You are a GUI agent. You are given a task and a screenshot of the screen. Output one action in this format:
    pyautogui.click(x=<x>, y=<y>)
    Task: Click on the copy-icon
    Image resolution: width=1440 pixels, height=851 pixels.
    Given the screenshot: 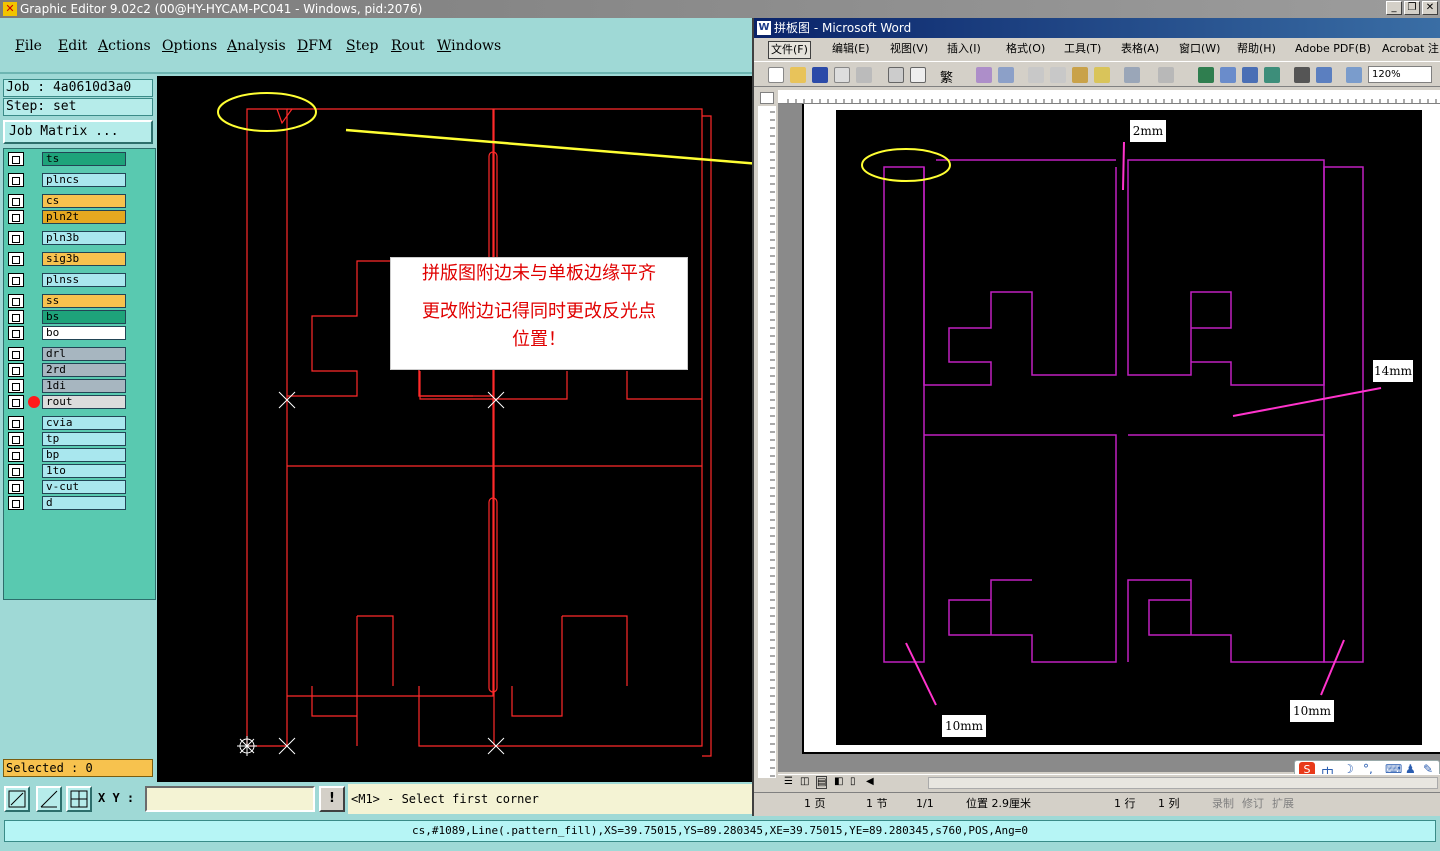 What is the action you would take?
    pyautogui.click(x=1058, y=75)
    